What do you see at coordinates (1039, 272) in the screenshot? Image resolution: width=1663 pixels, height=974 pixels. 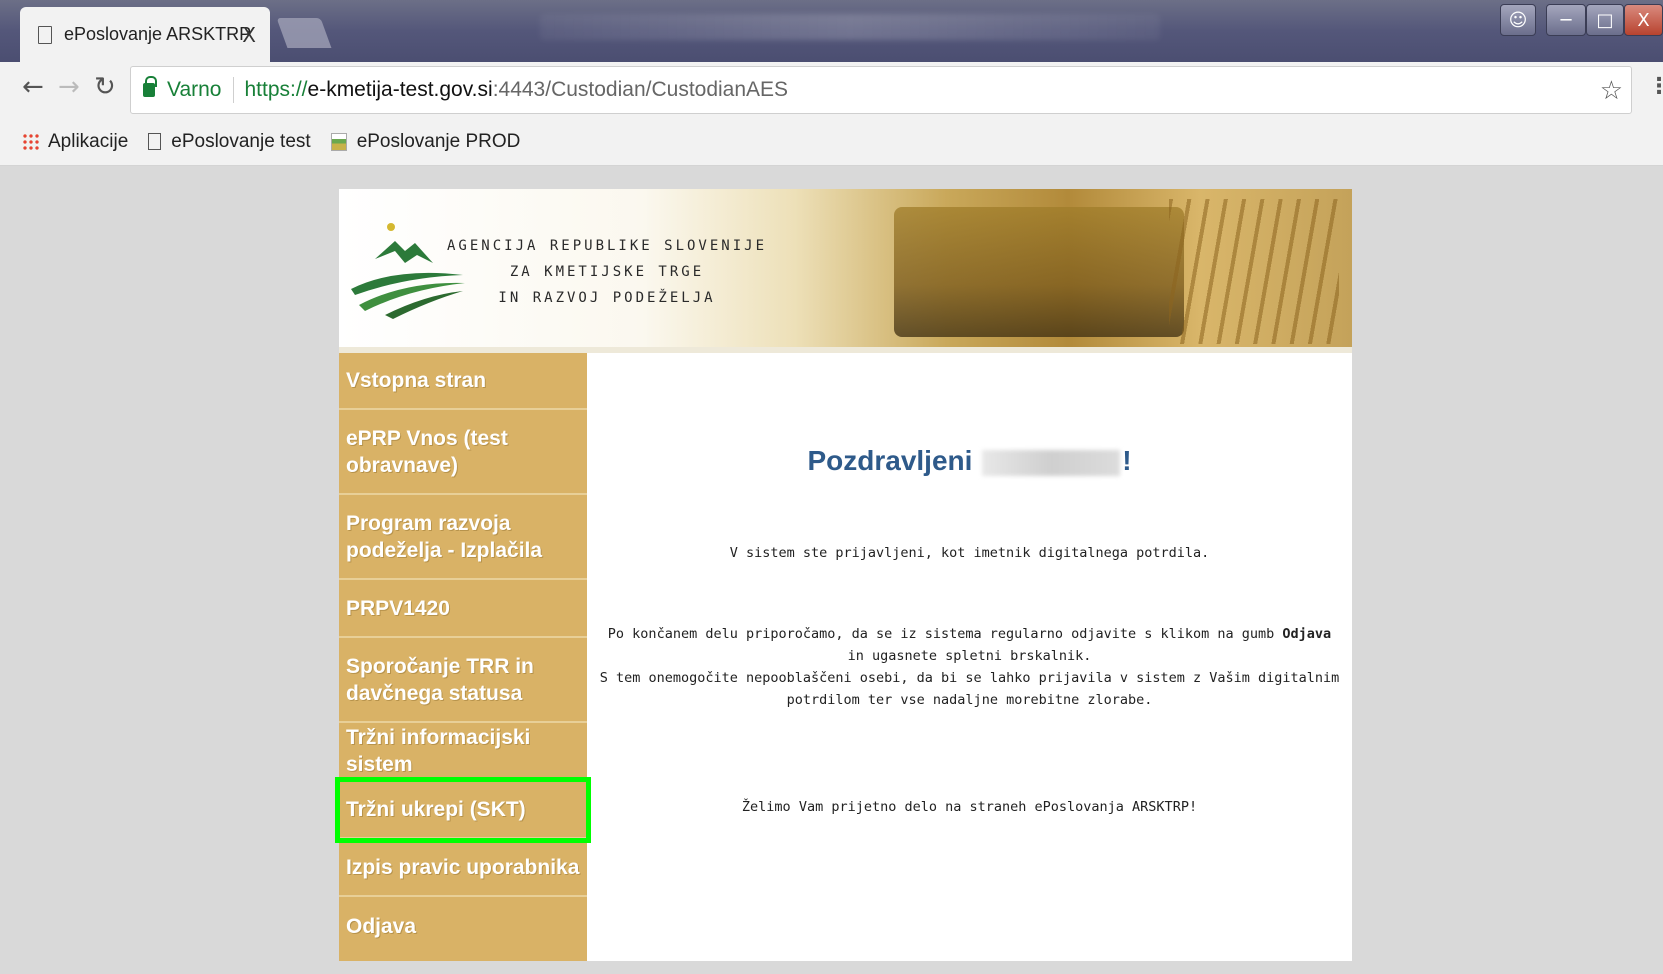 I see `harvester-image` at bounding box center [1039, 272].